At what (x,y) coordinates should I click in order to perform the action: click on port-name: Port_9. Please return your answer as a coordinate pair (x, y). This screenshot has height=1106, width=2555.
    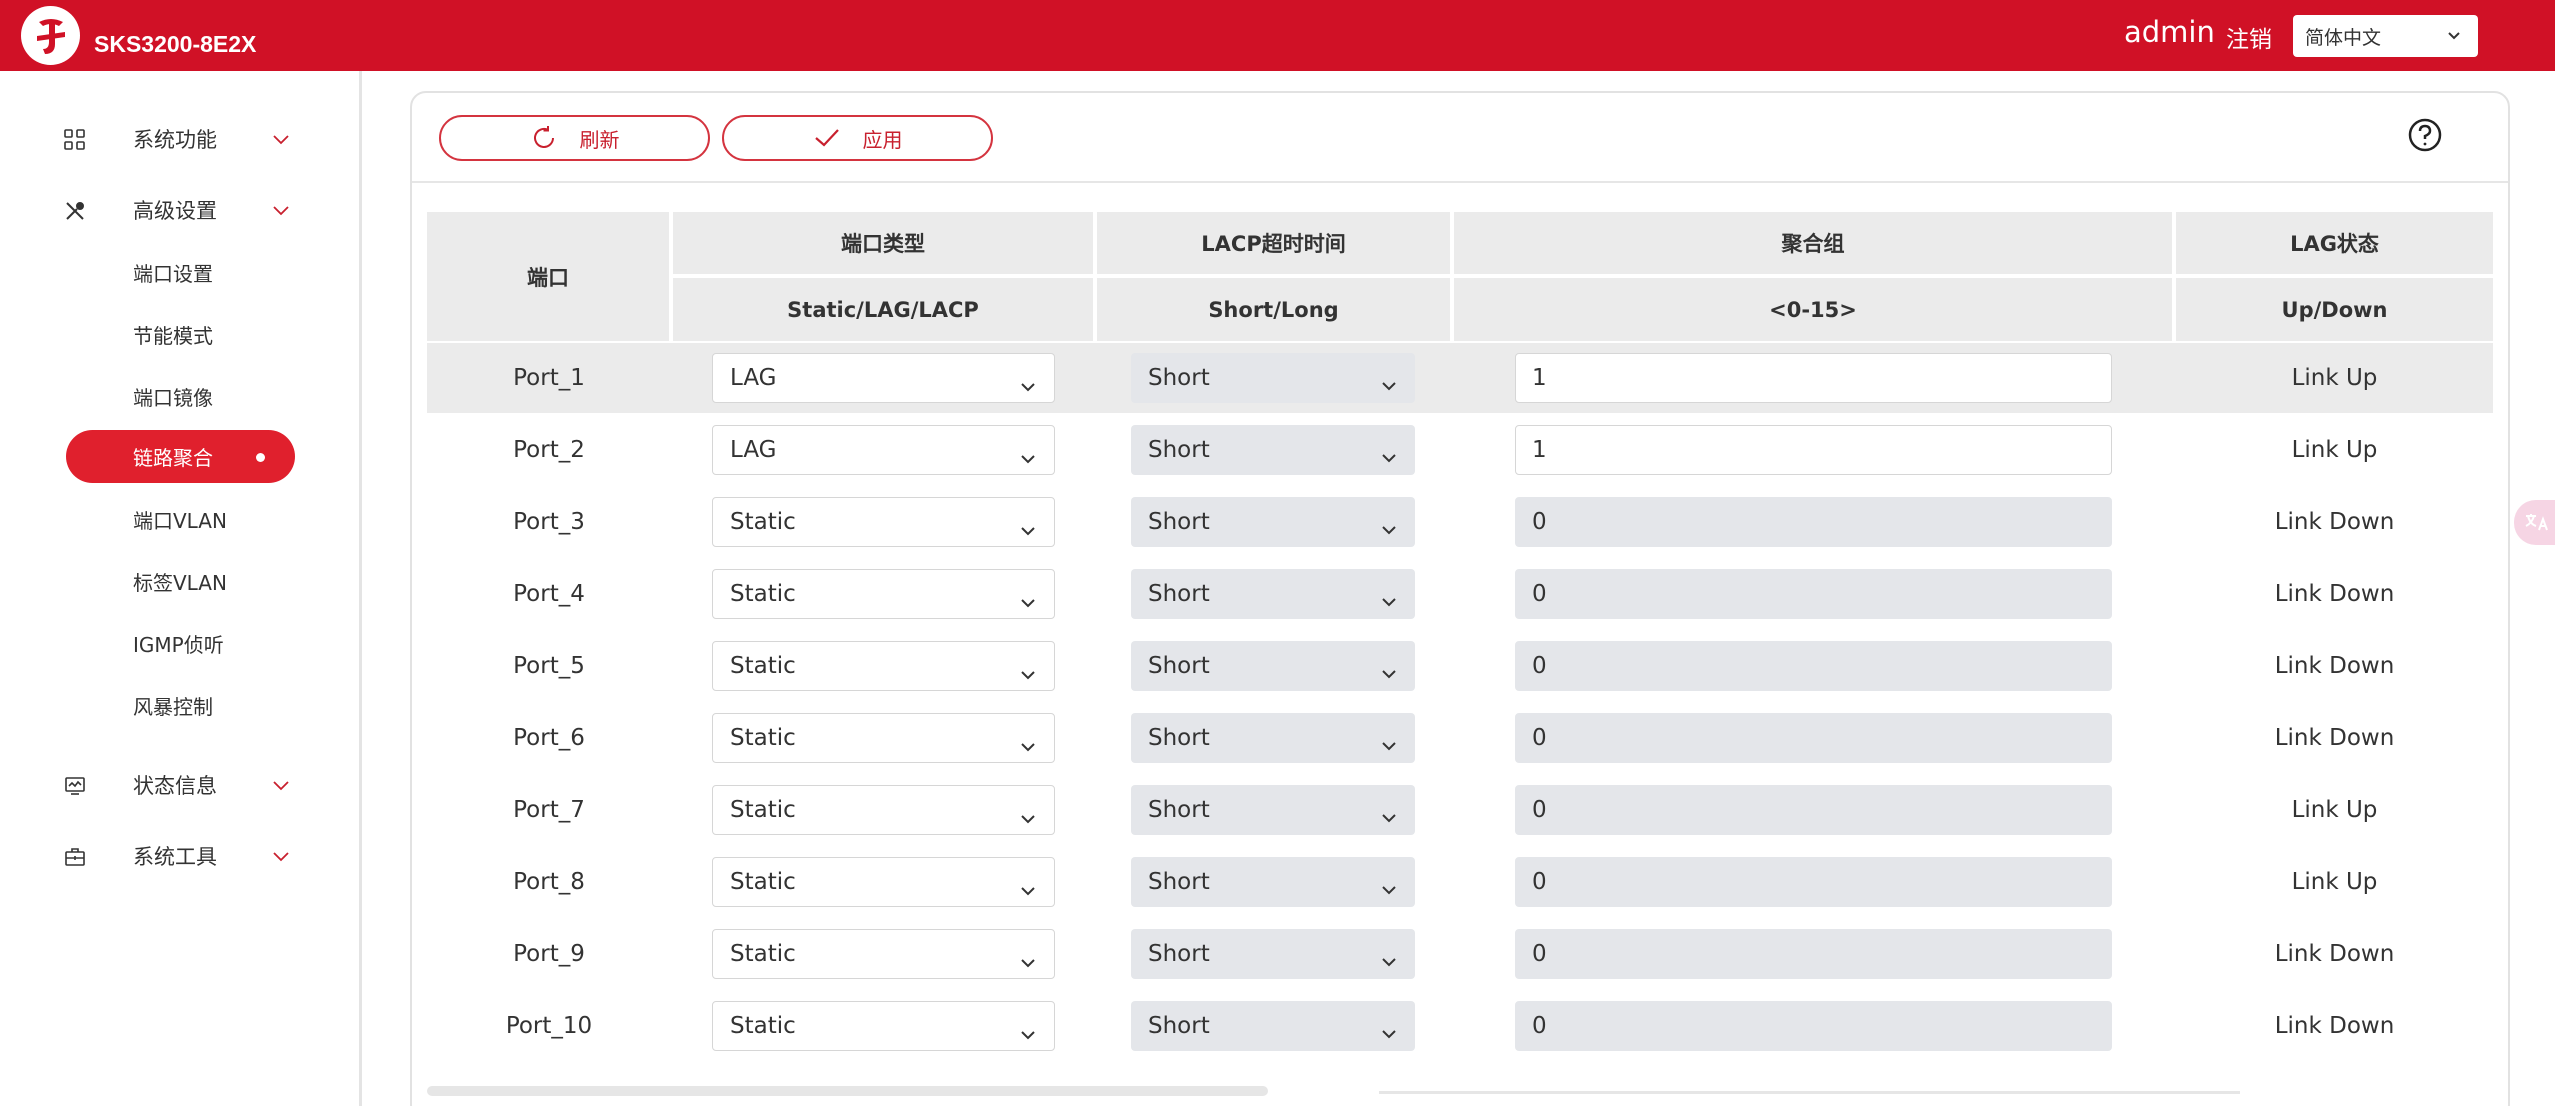
    Looking at the image, I should click on (549, 954).